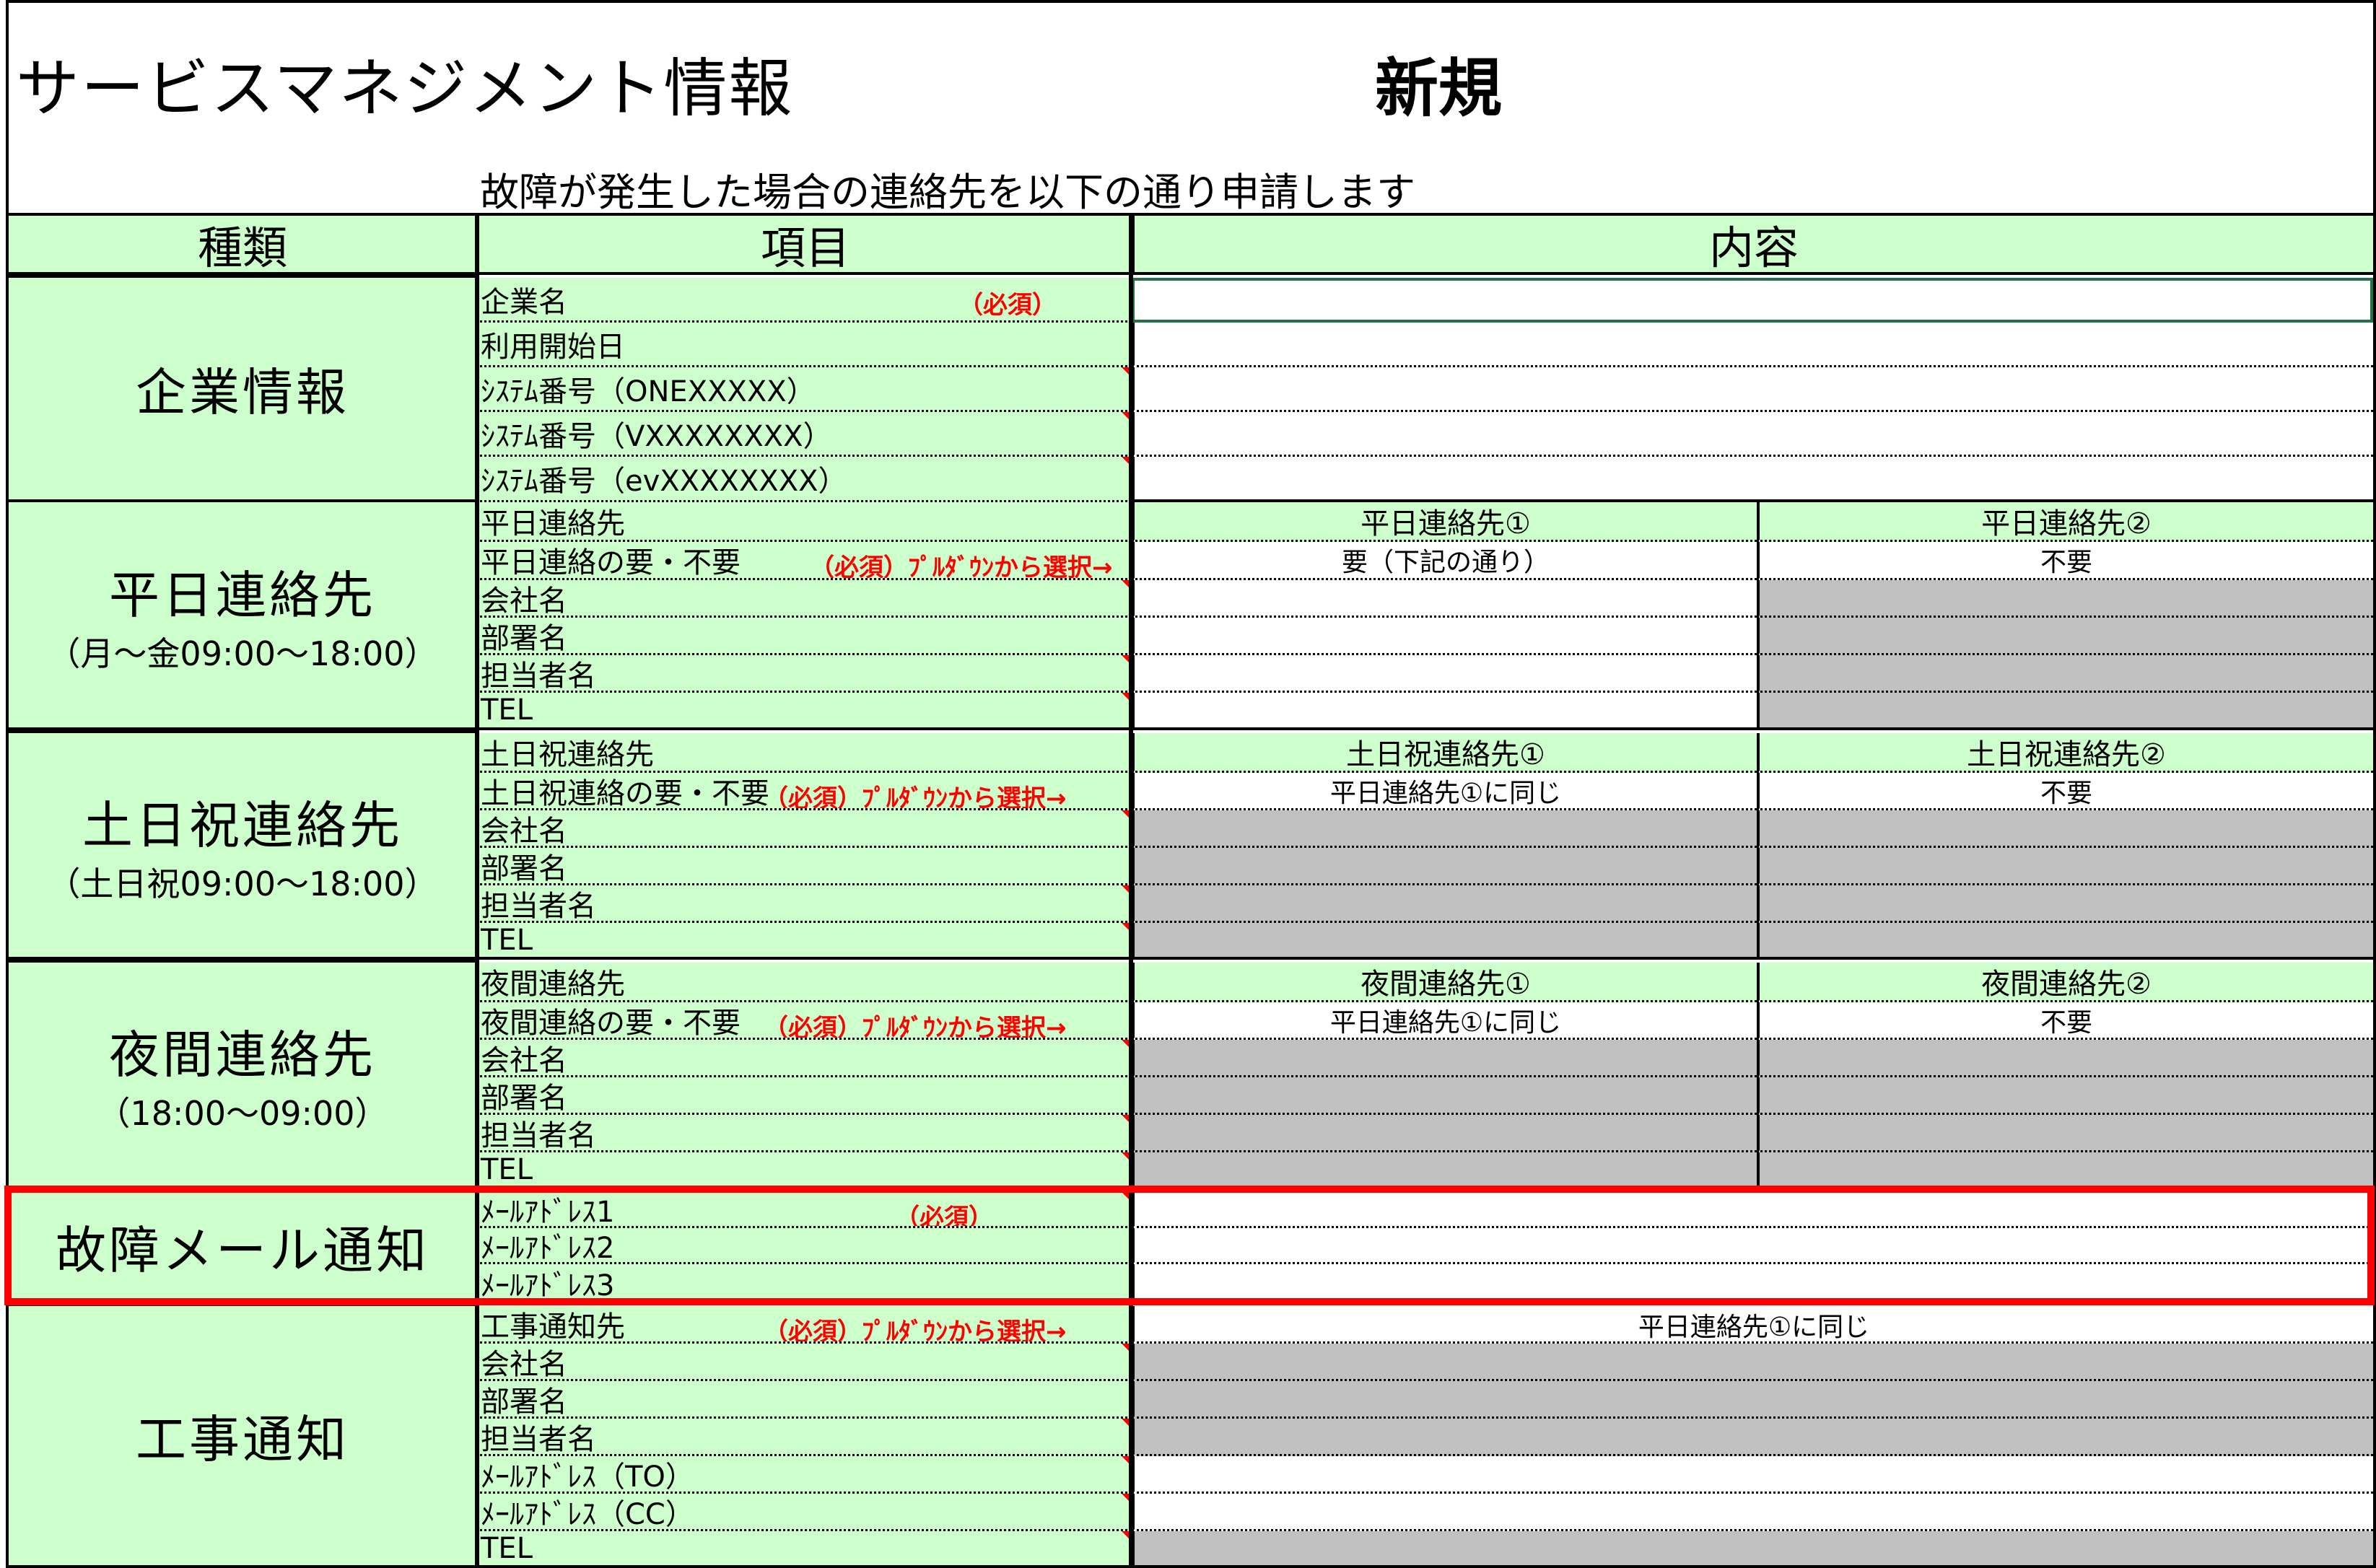 This screenshot has height=1568, width=2376. I want to click on col-header-night-1: 夜間連絡先①, so click(1445, 982).